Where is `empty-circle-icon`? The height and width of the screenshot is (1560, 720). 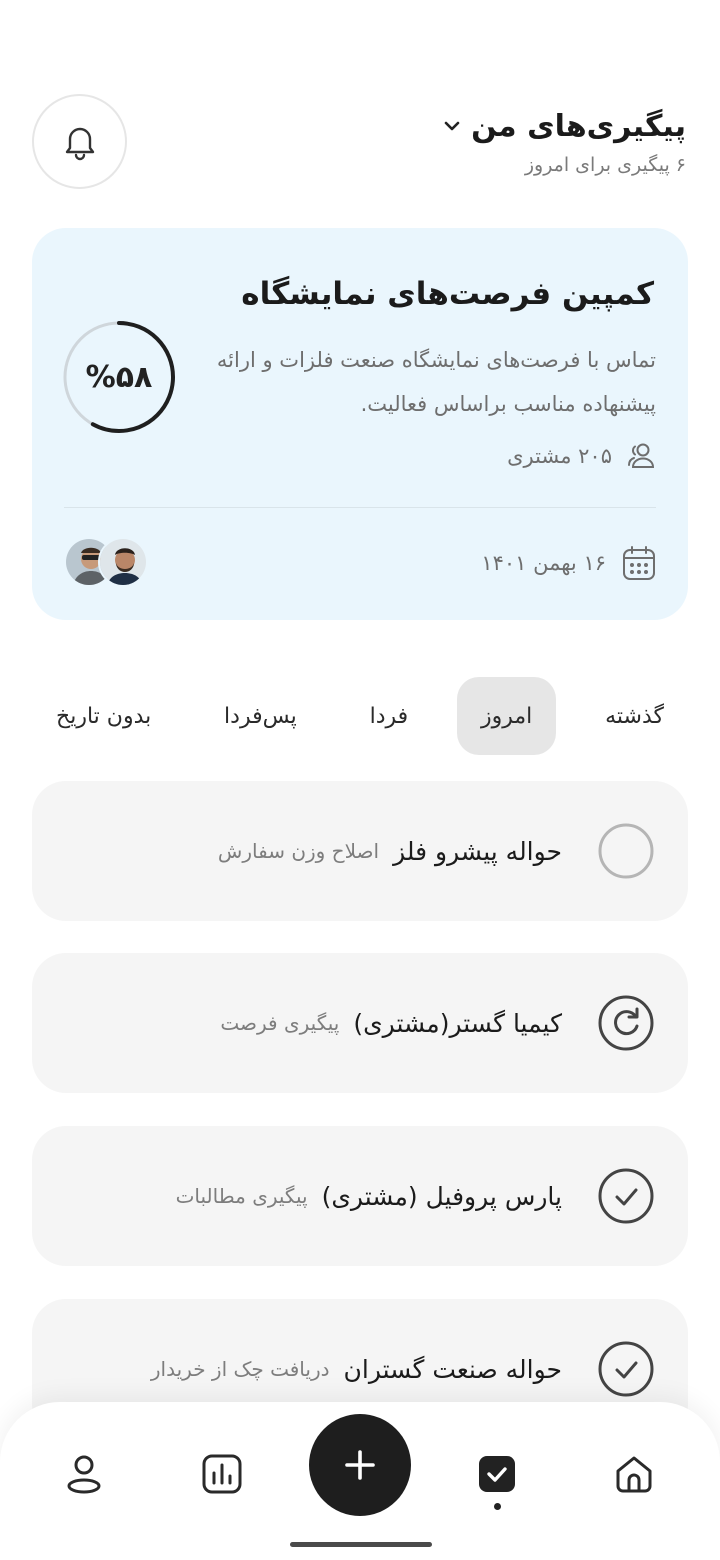
empty-circle-icon is located at coordinates (626, 851).